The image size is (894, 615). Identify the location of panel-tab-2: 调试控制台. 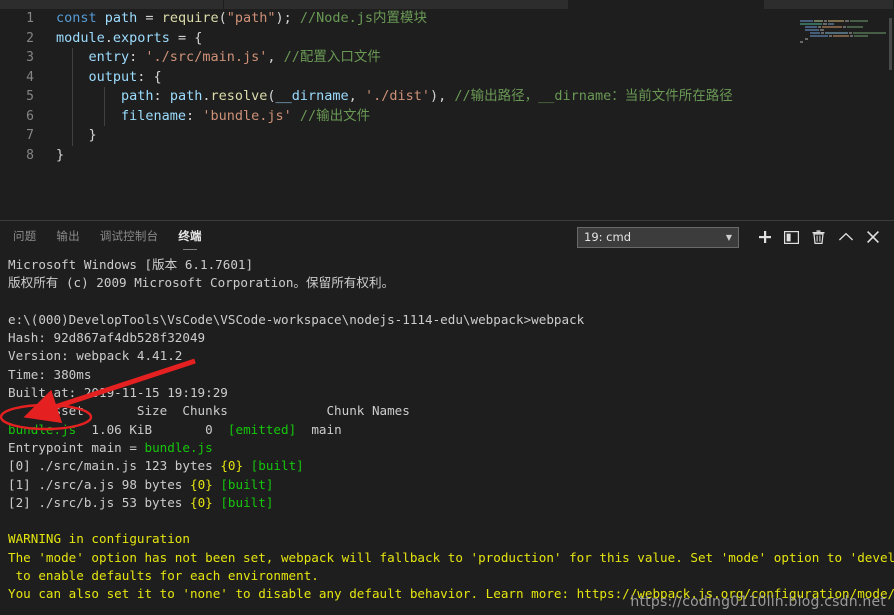
(129, 236).